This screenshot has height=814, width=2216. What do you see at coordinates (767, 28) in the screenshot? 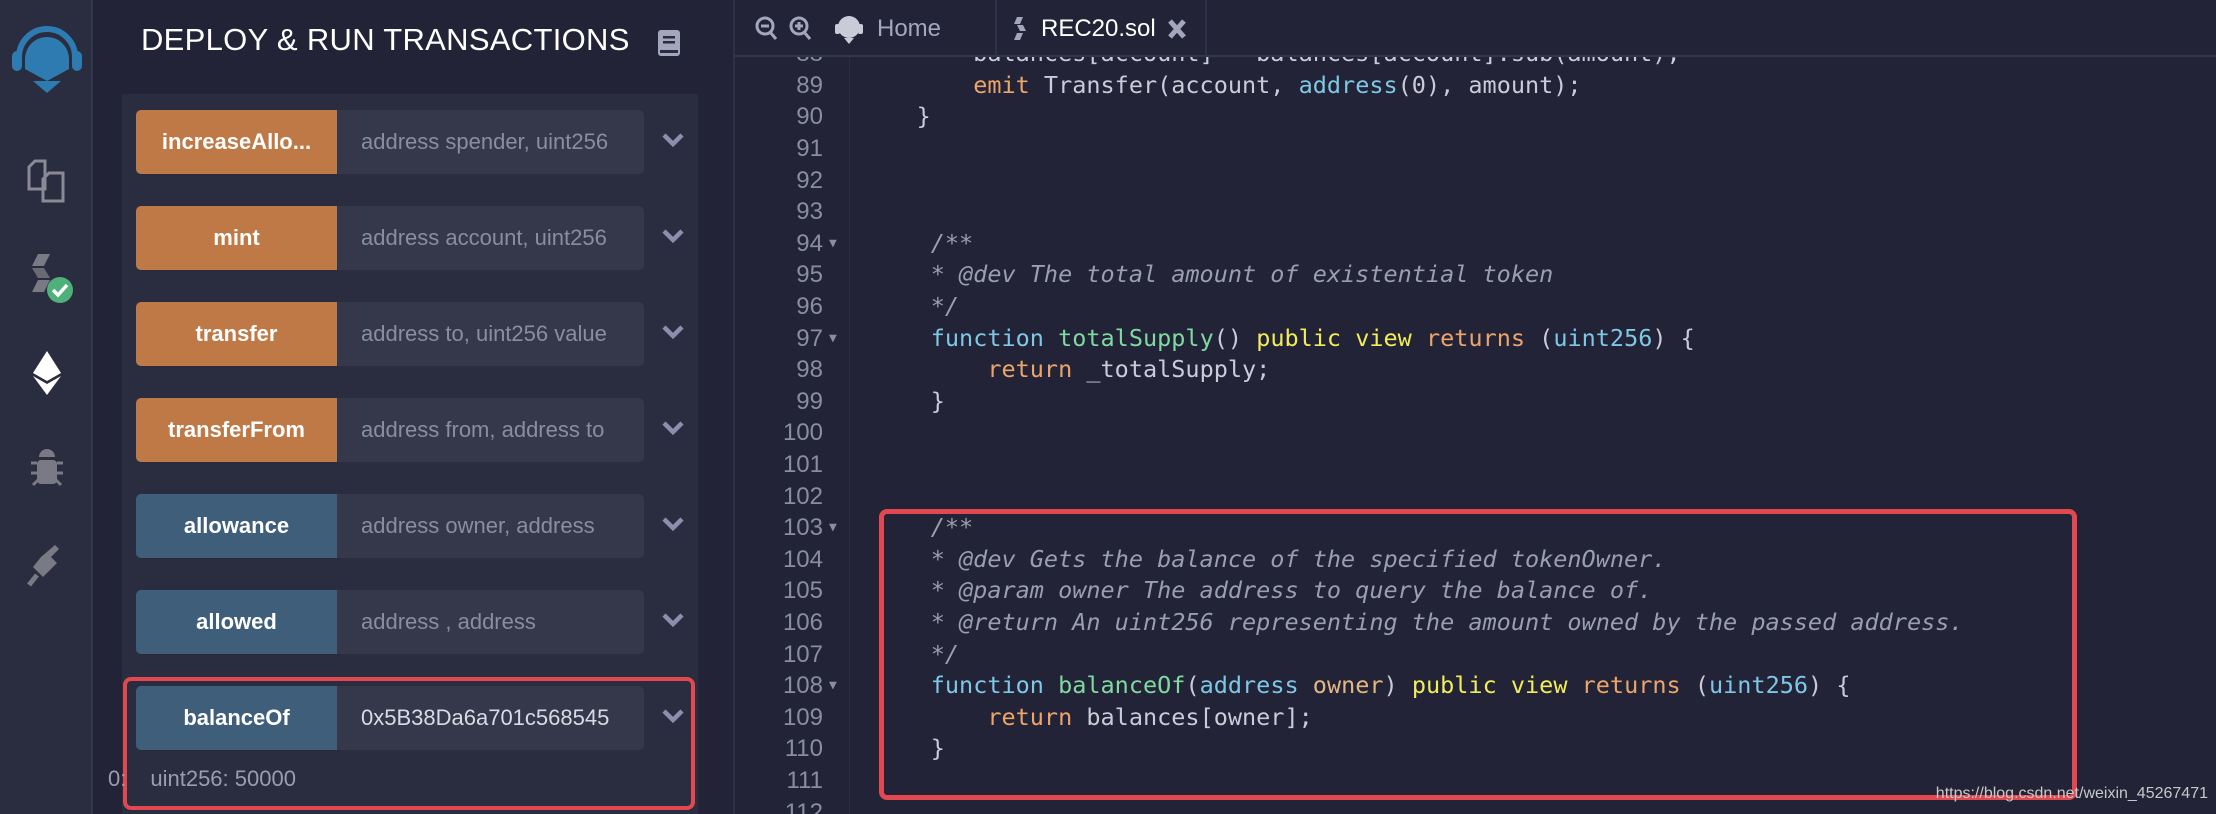
I see `zoom-out-button` at bounding box center [767, 28].